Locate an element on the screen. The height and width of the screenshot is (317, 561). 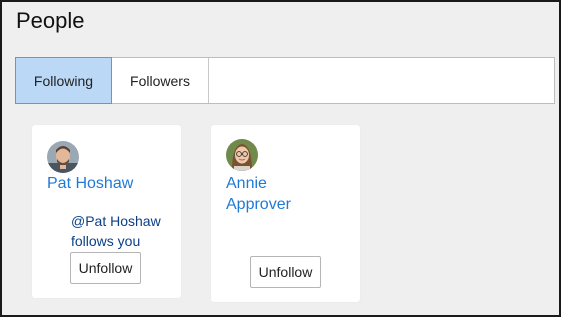
woman-glasses-portrait-icon is located at coordinates (242, 155).